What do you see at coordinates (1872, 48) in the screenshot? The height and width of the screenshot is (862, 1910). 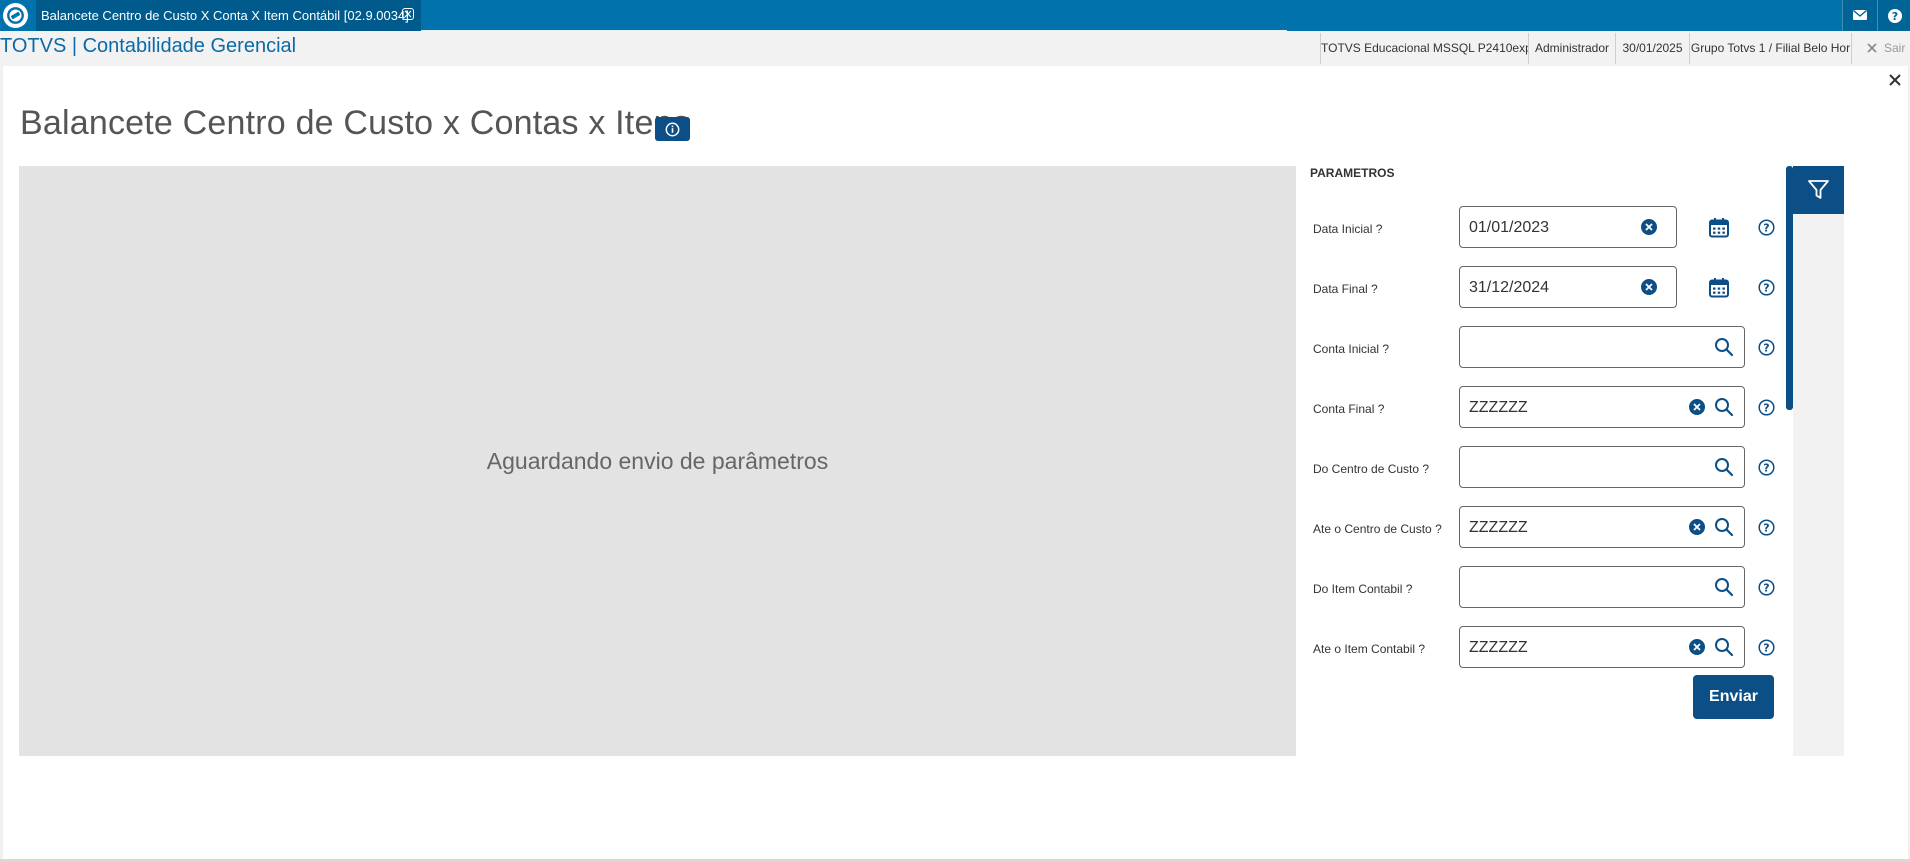 I see `close-icon` at bounding box center [1872, 48].